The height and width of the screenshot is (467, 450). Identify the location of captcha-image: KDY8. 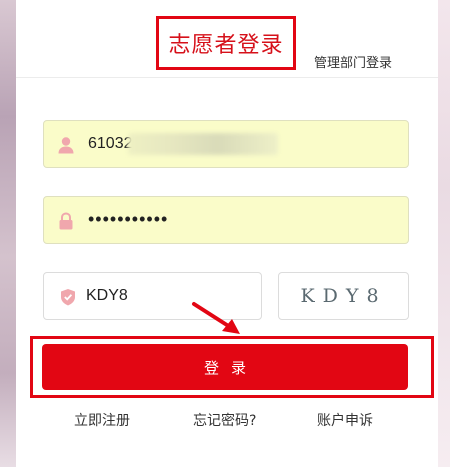
(343, 296).